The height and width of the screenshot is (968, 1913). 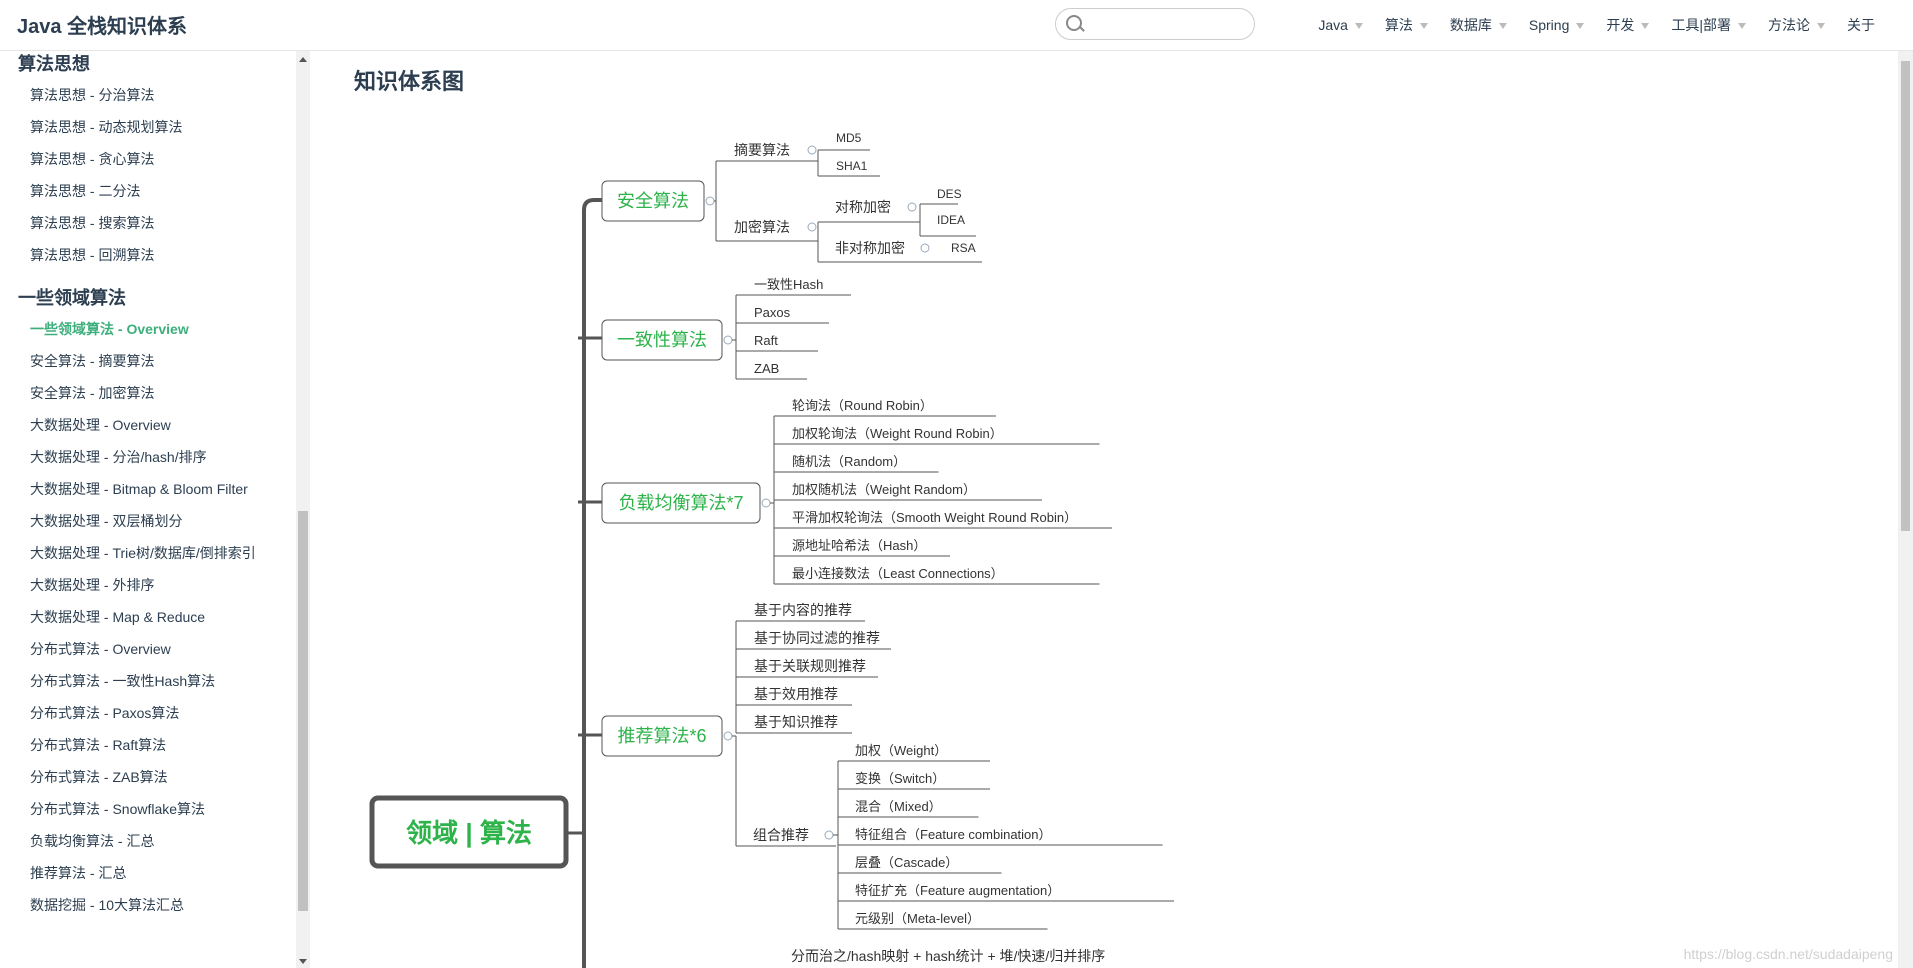 What do you see at coordinates (662, 340) in the screenshot?
I see `node-consistency-label: 一致性算法` at bounding box center [662, 340].